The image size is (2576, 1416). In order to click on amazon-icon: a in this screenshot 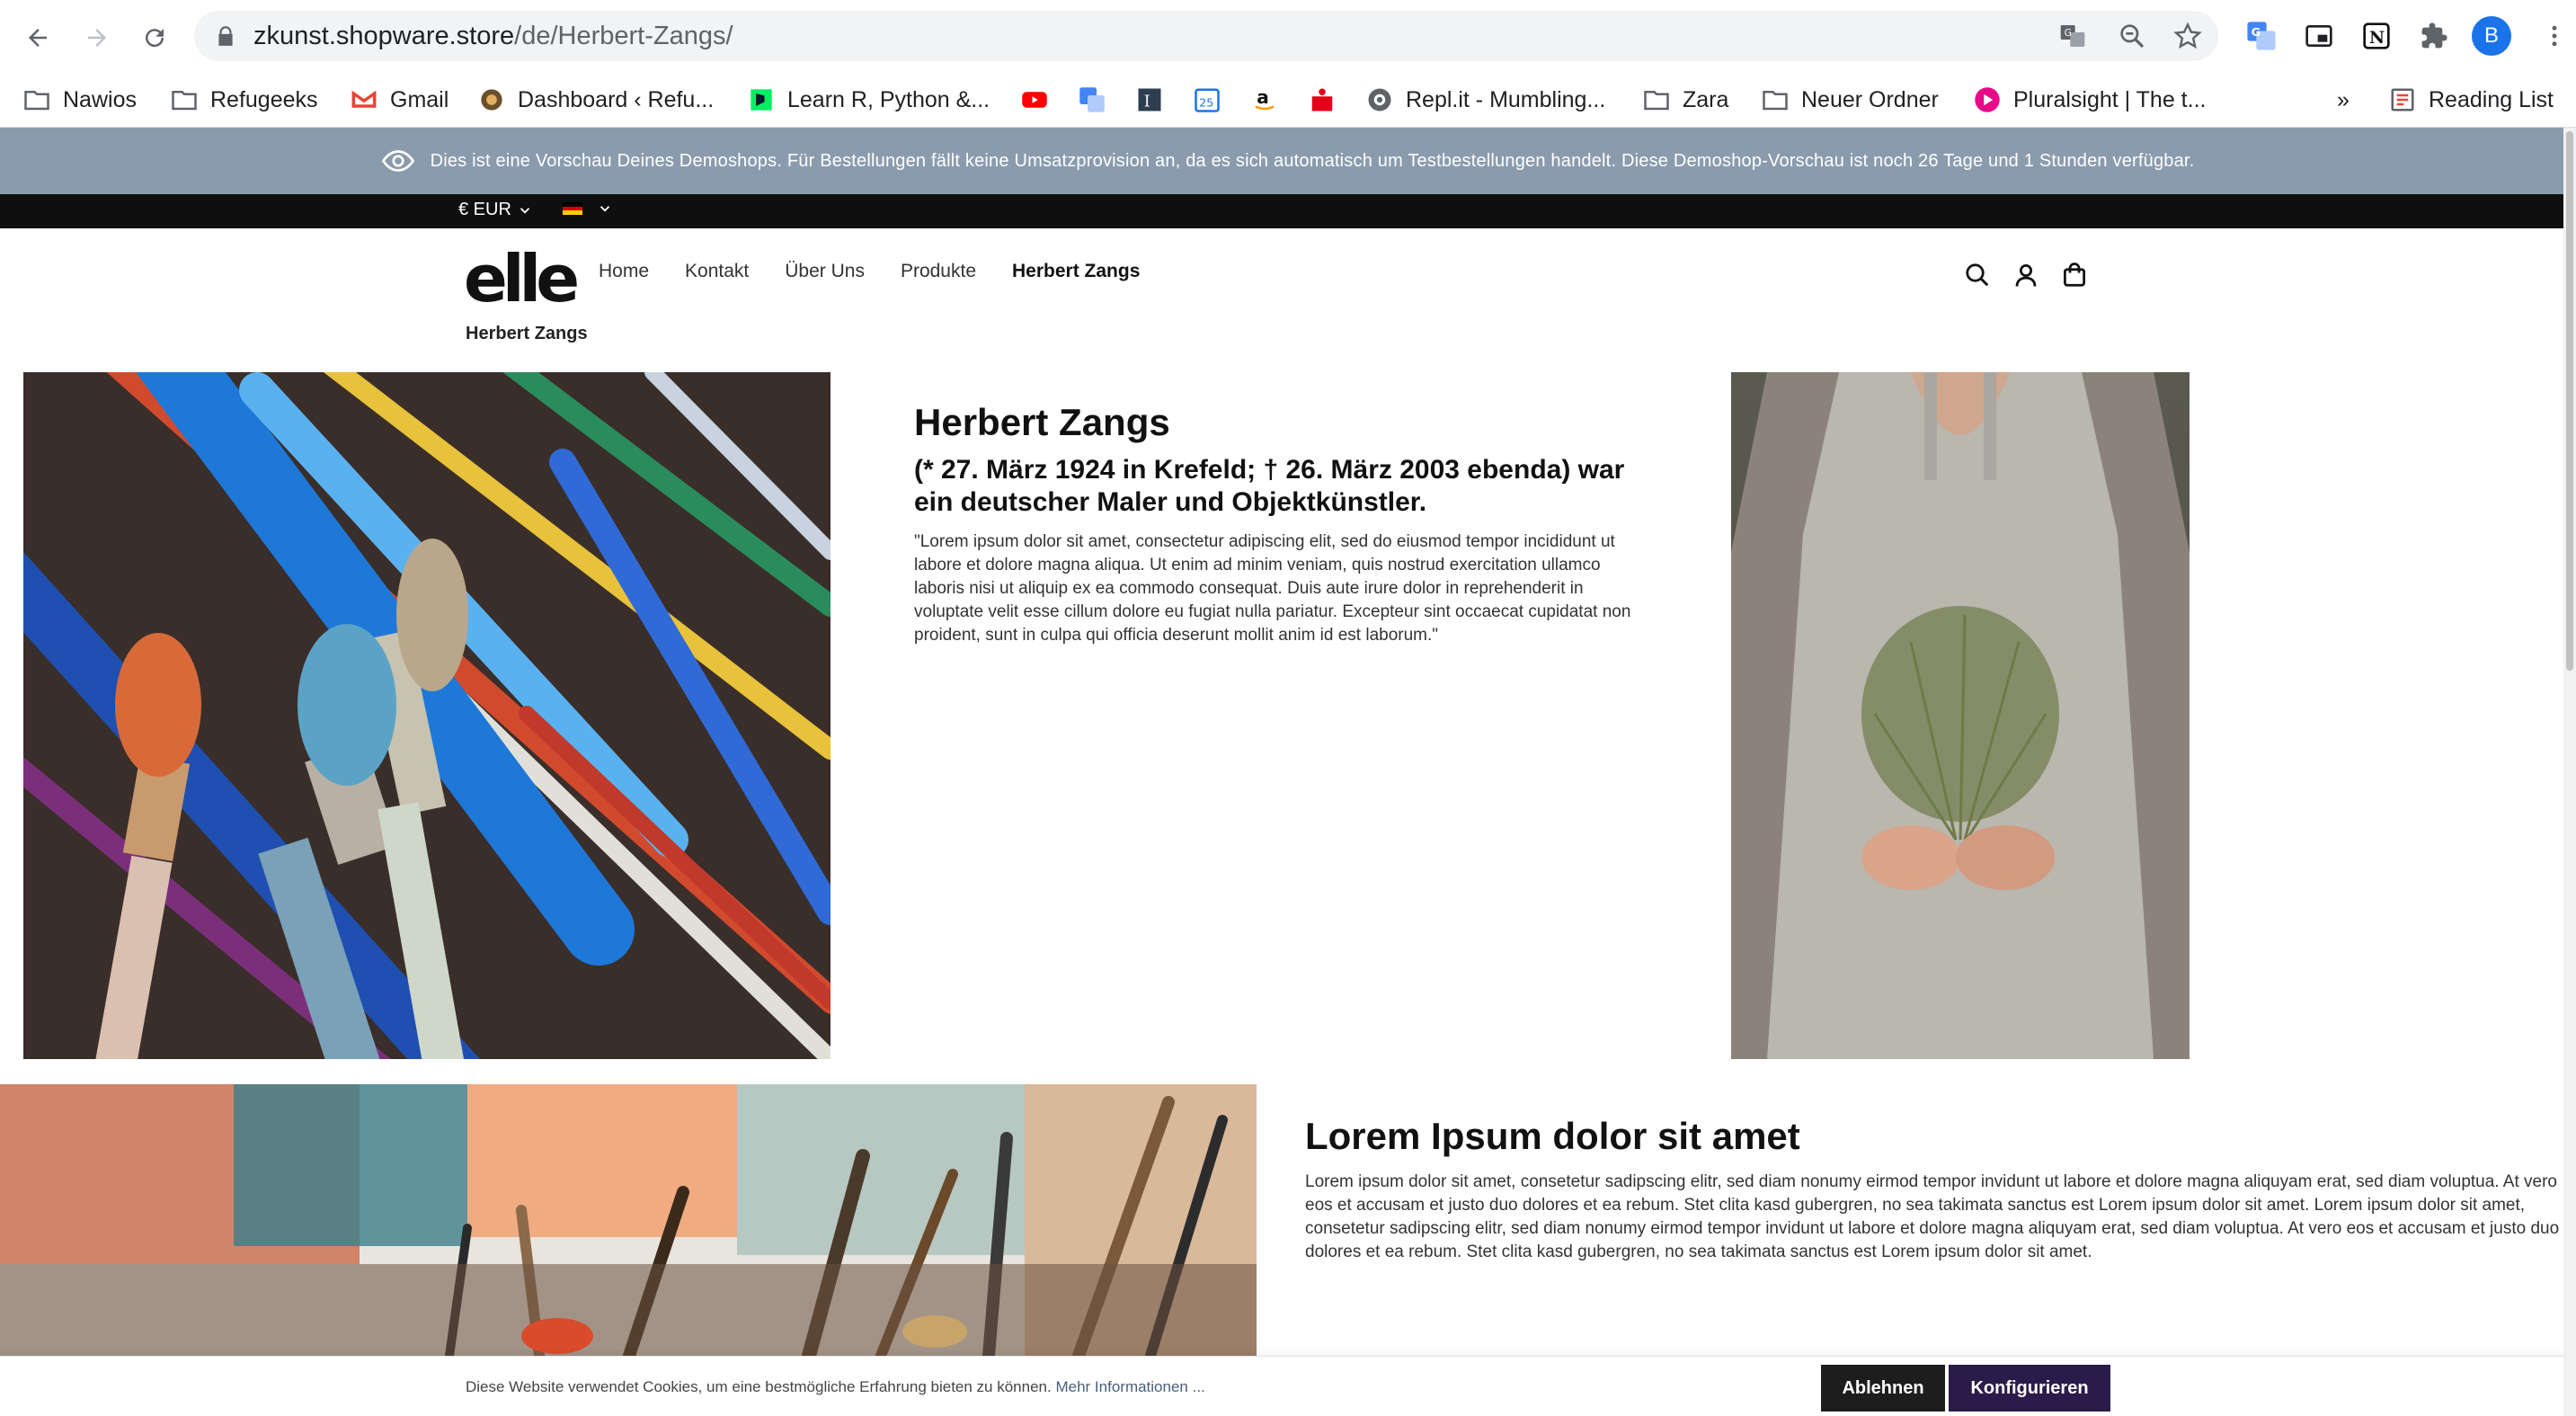, I will do `click(1264, 99)`.